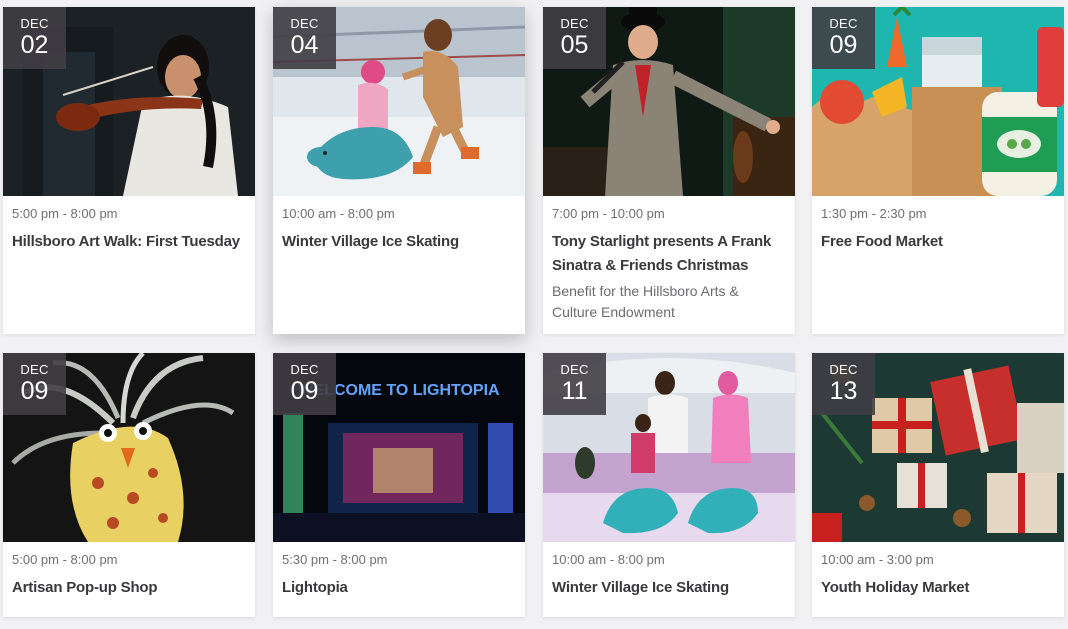  Describe the element at coordinates (877, 559) in the screenshot. I see `event-time: 10:00 am - 3:00 pm` at that location.